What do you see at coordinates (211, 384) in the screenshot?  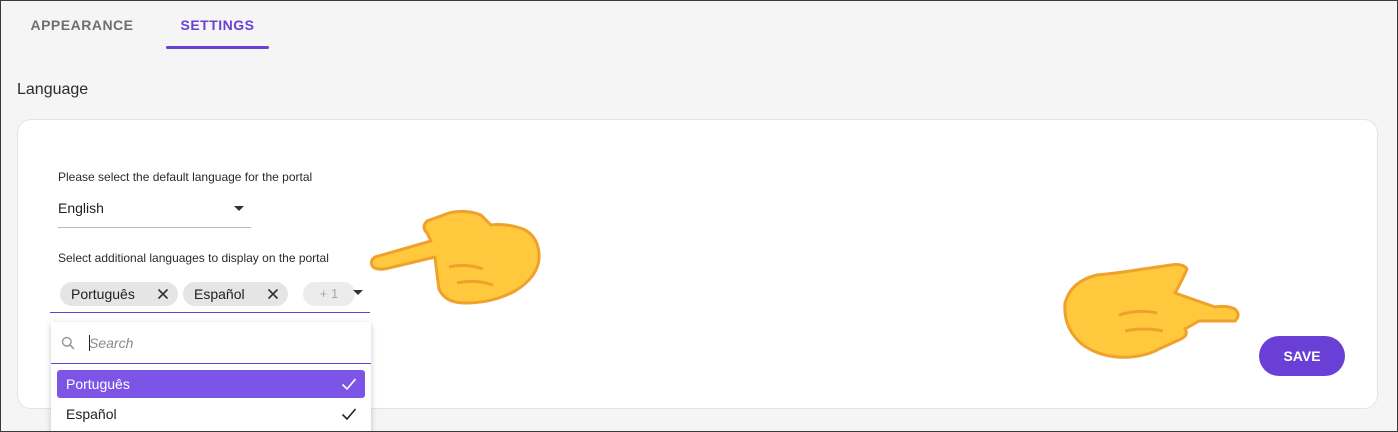 I see `dropdown-option-portugues: Português` at bounding box center [211, 384].